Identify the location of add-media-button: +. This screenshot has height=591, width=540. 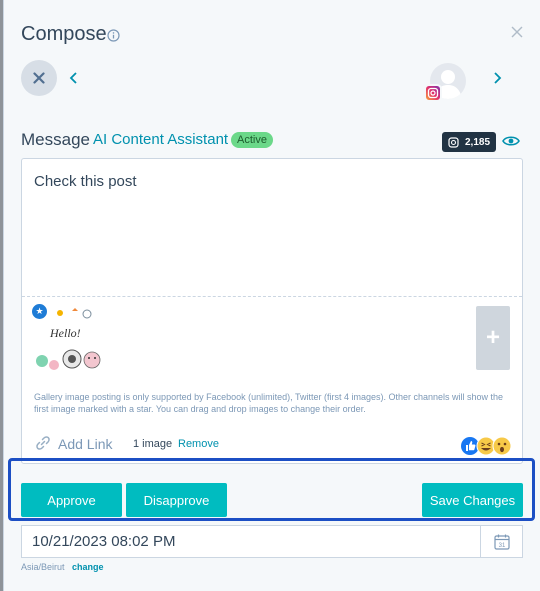
(493, 338).